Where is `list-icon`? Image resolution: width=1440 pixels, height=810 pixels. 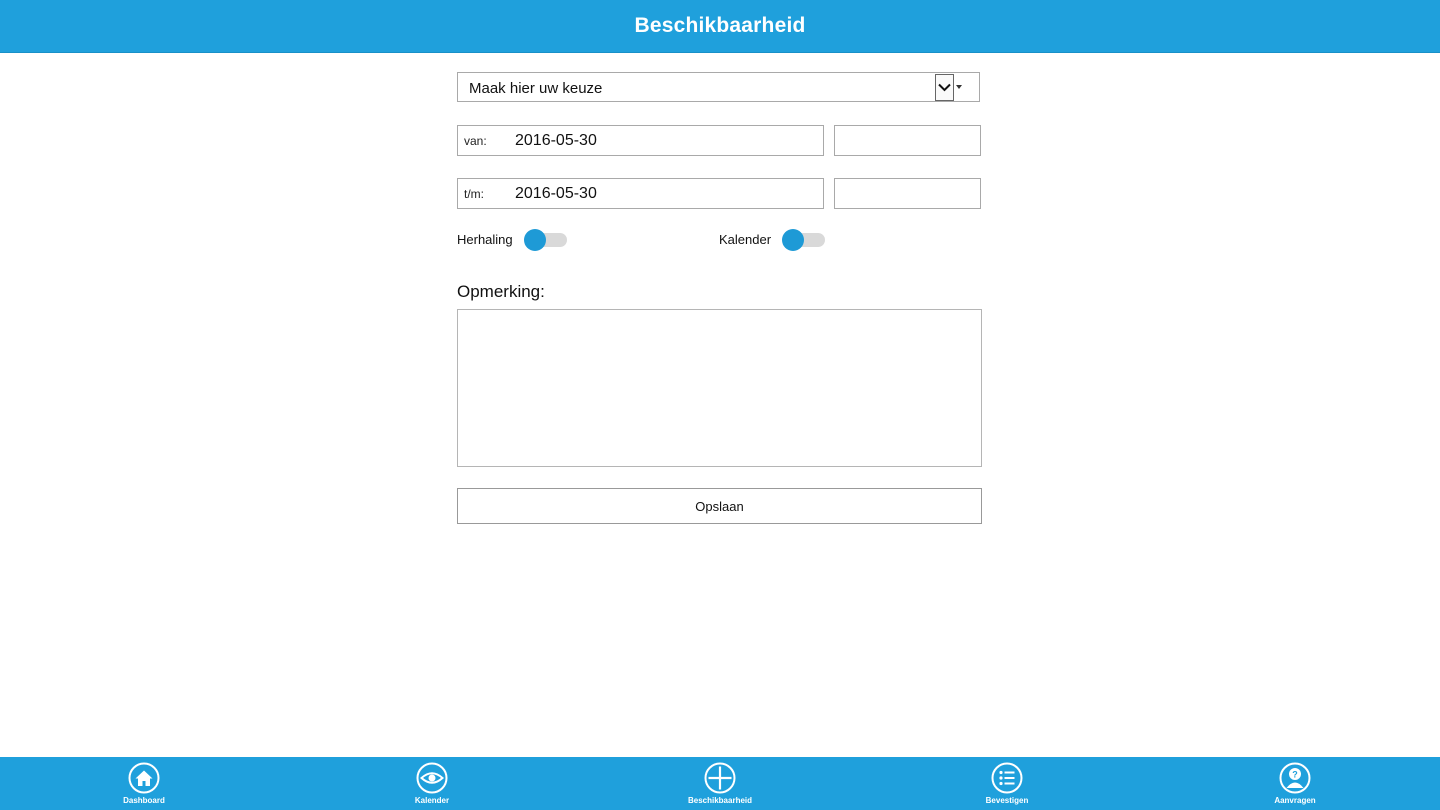
list-icon is located at coordinates (1007, 778).